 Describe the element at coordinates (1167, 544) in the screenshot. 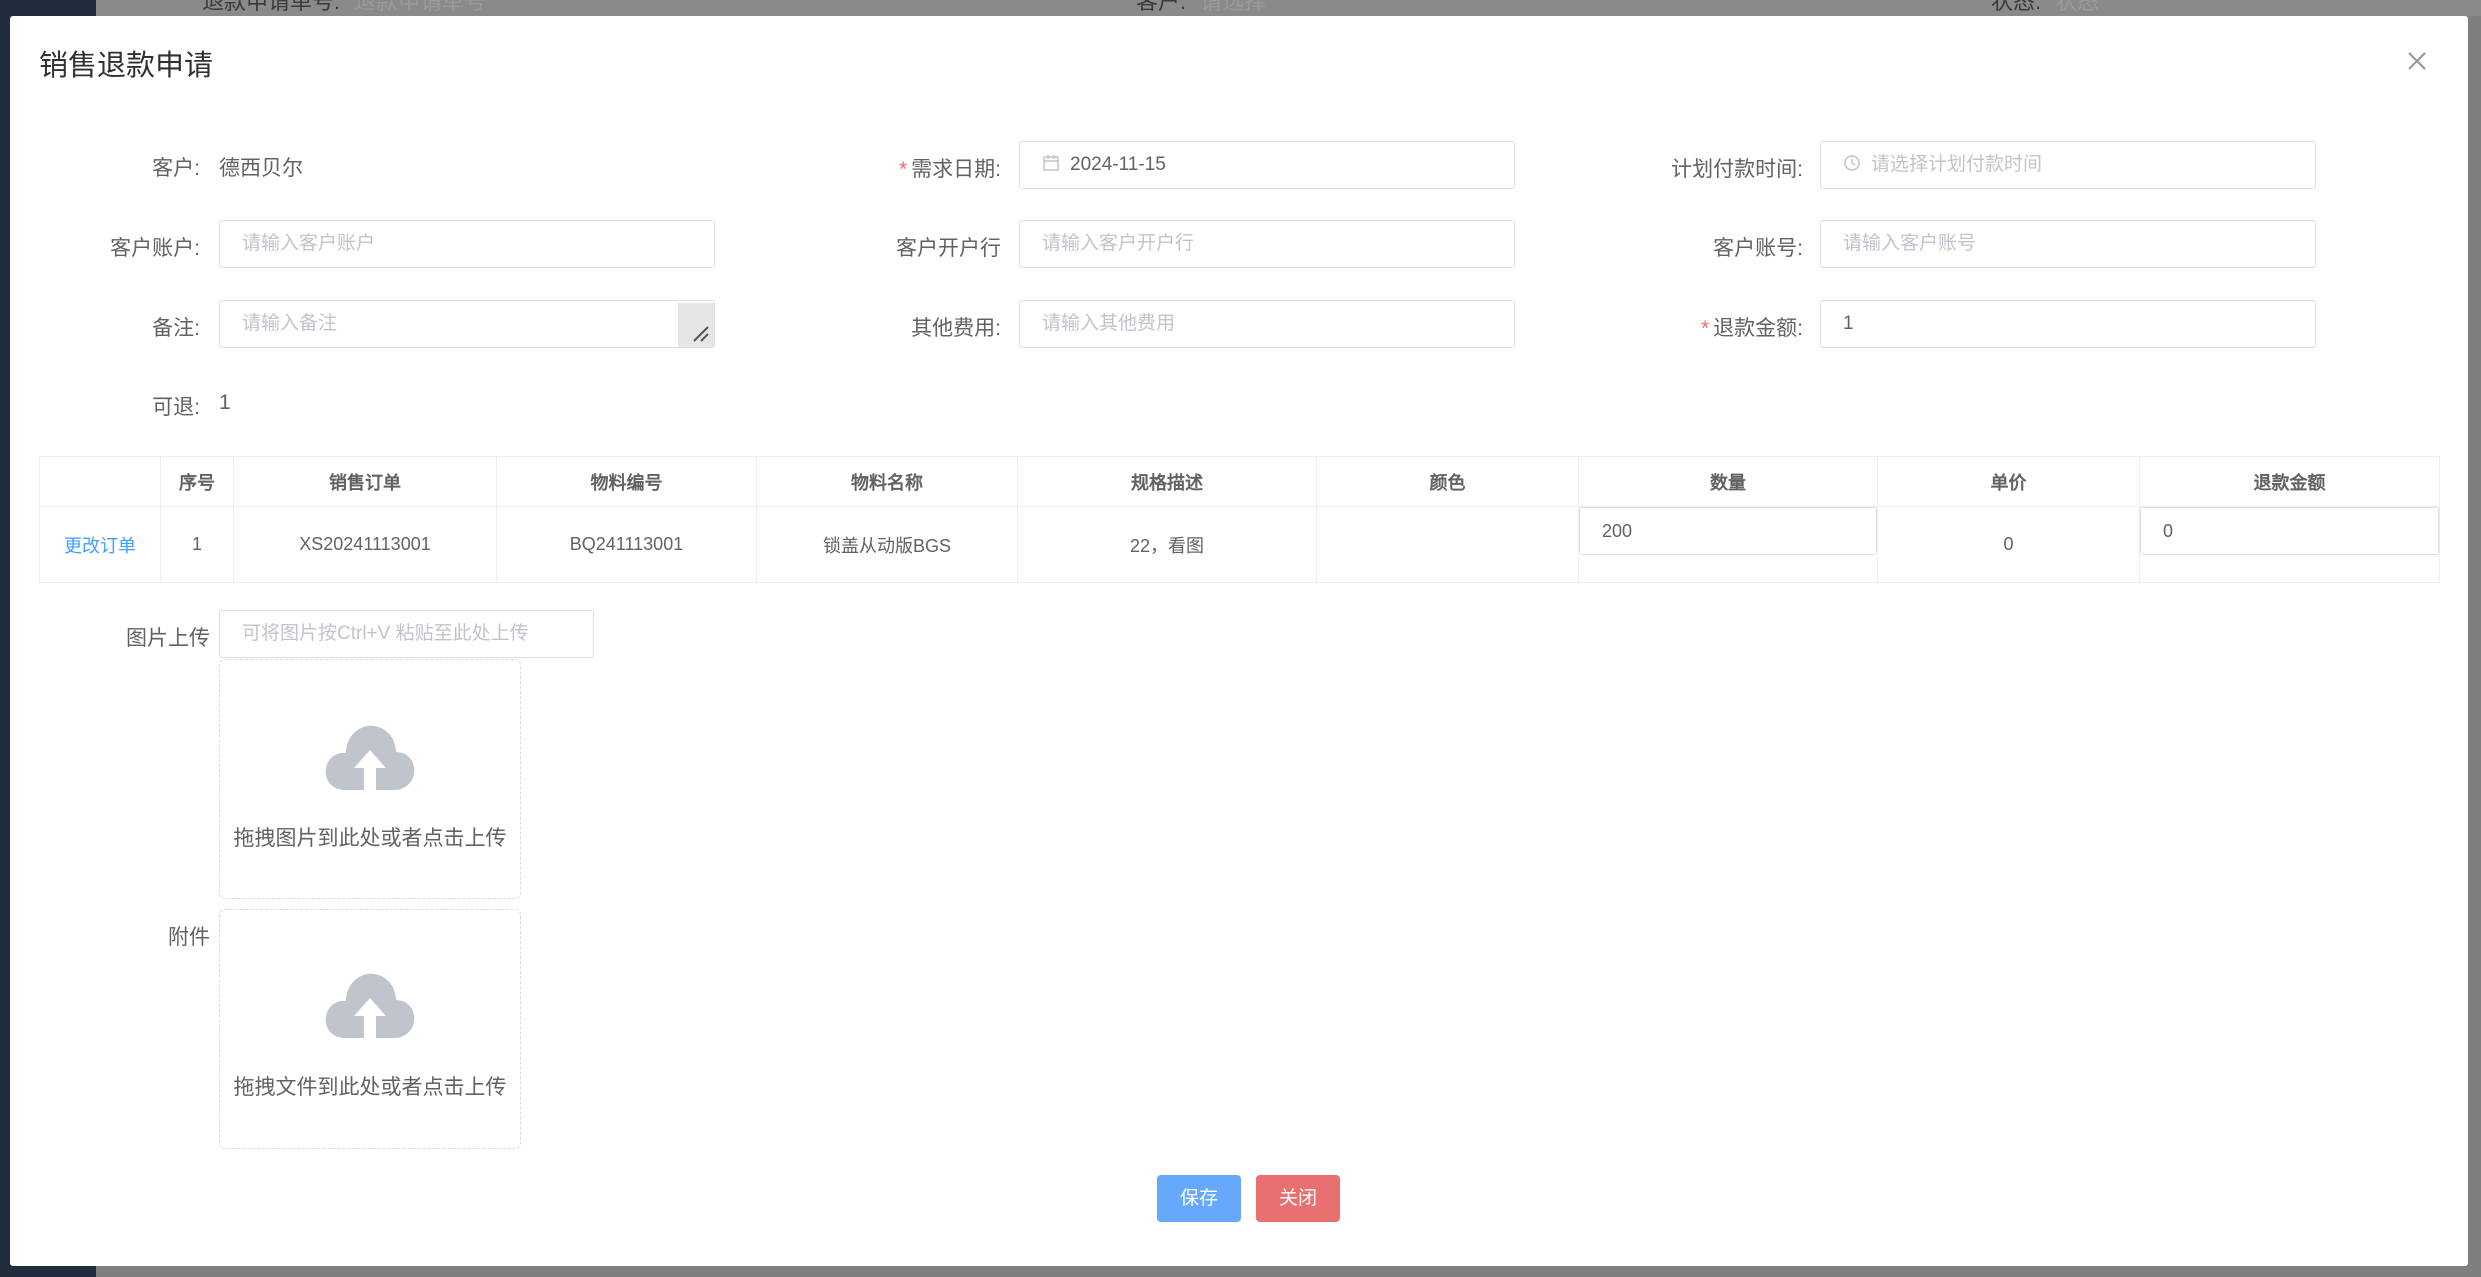

I see `cell-spec: 22，看图` at that location.